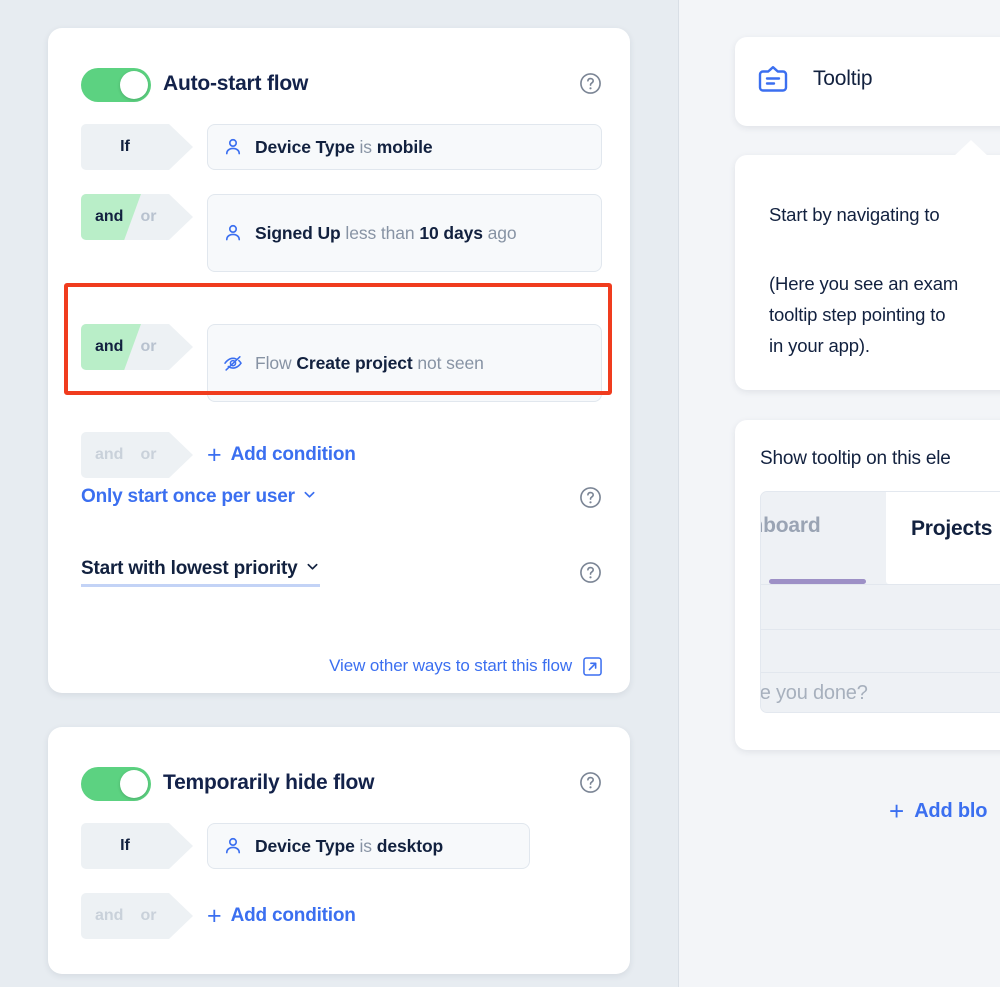 Image resolution: width=1000 pixels, height=987 pixels. Describe the element at coordinates (380, 233) in the screenshot. I see `condition-operator: less than` at that location.